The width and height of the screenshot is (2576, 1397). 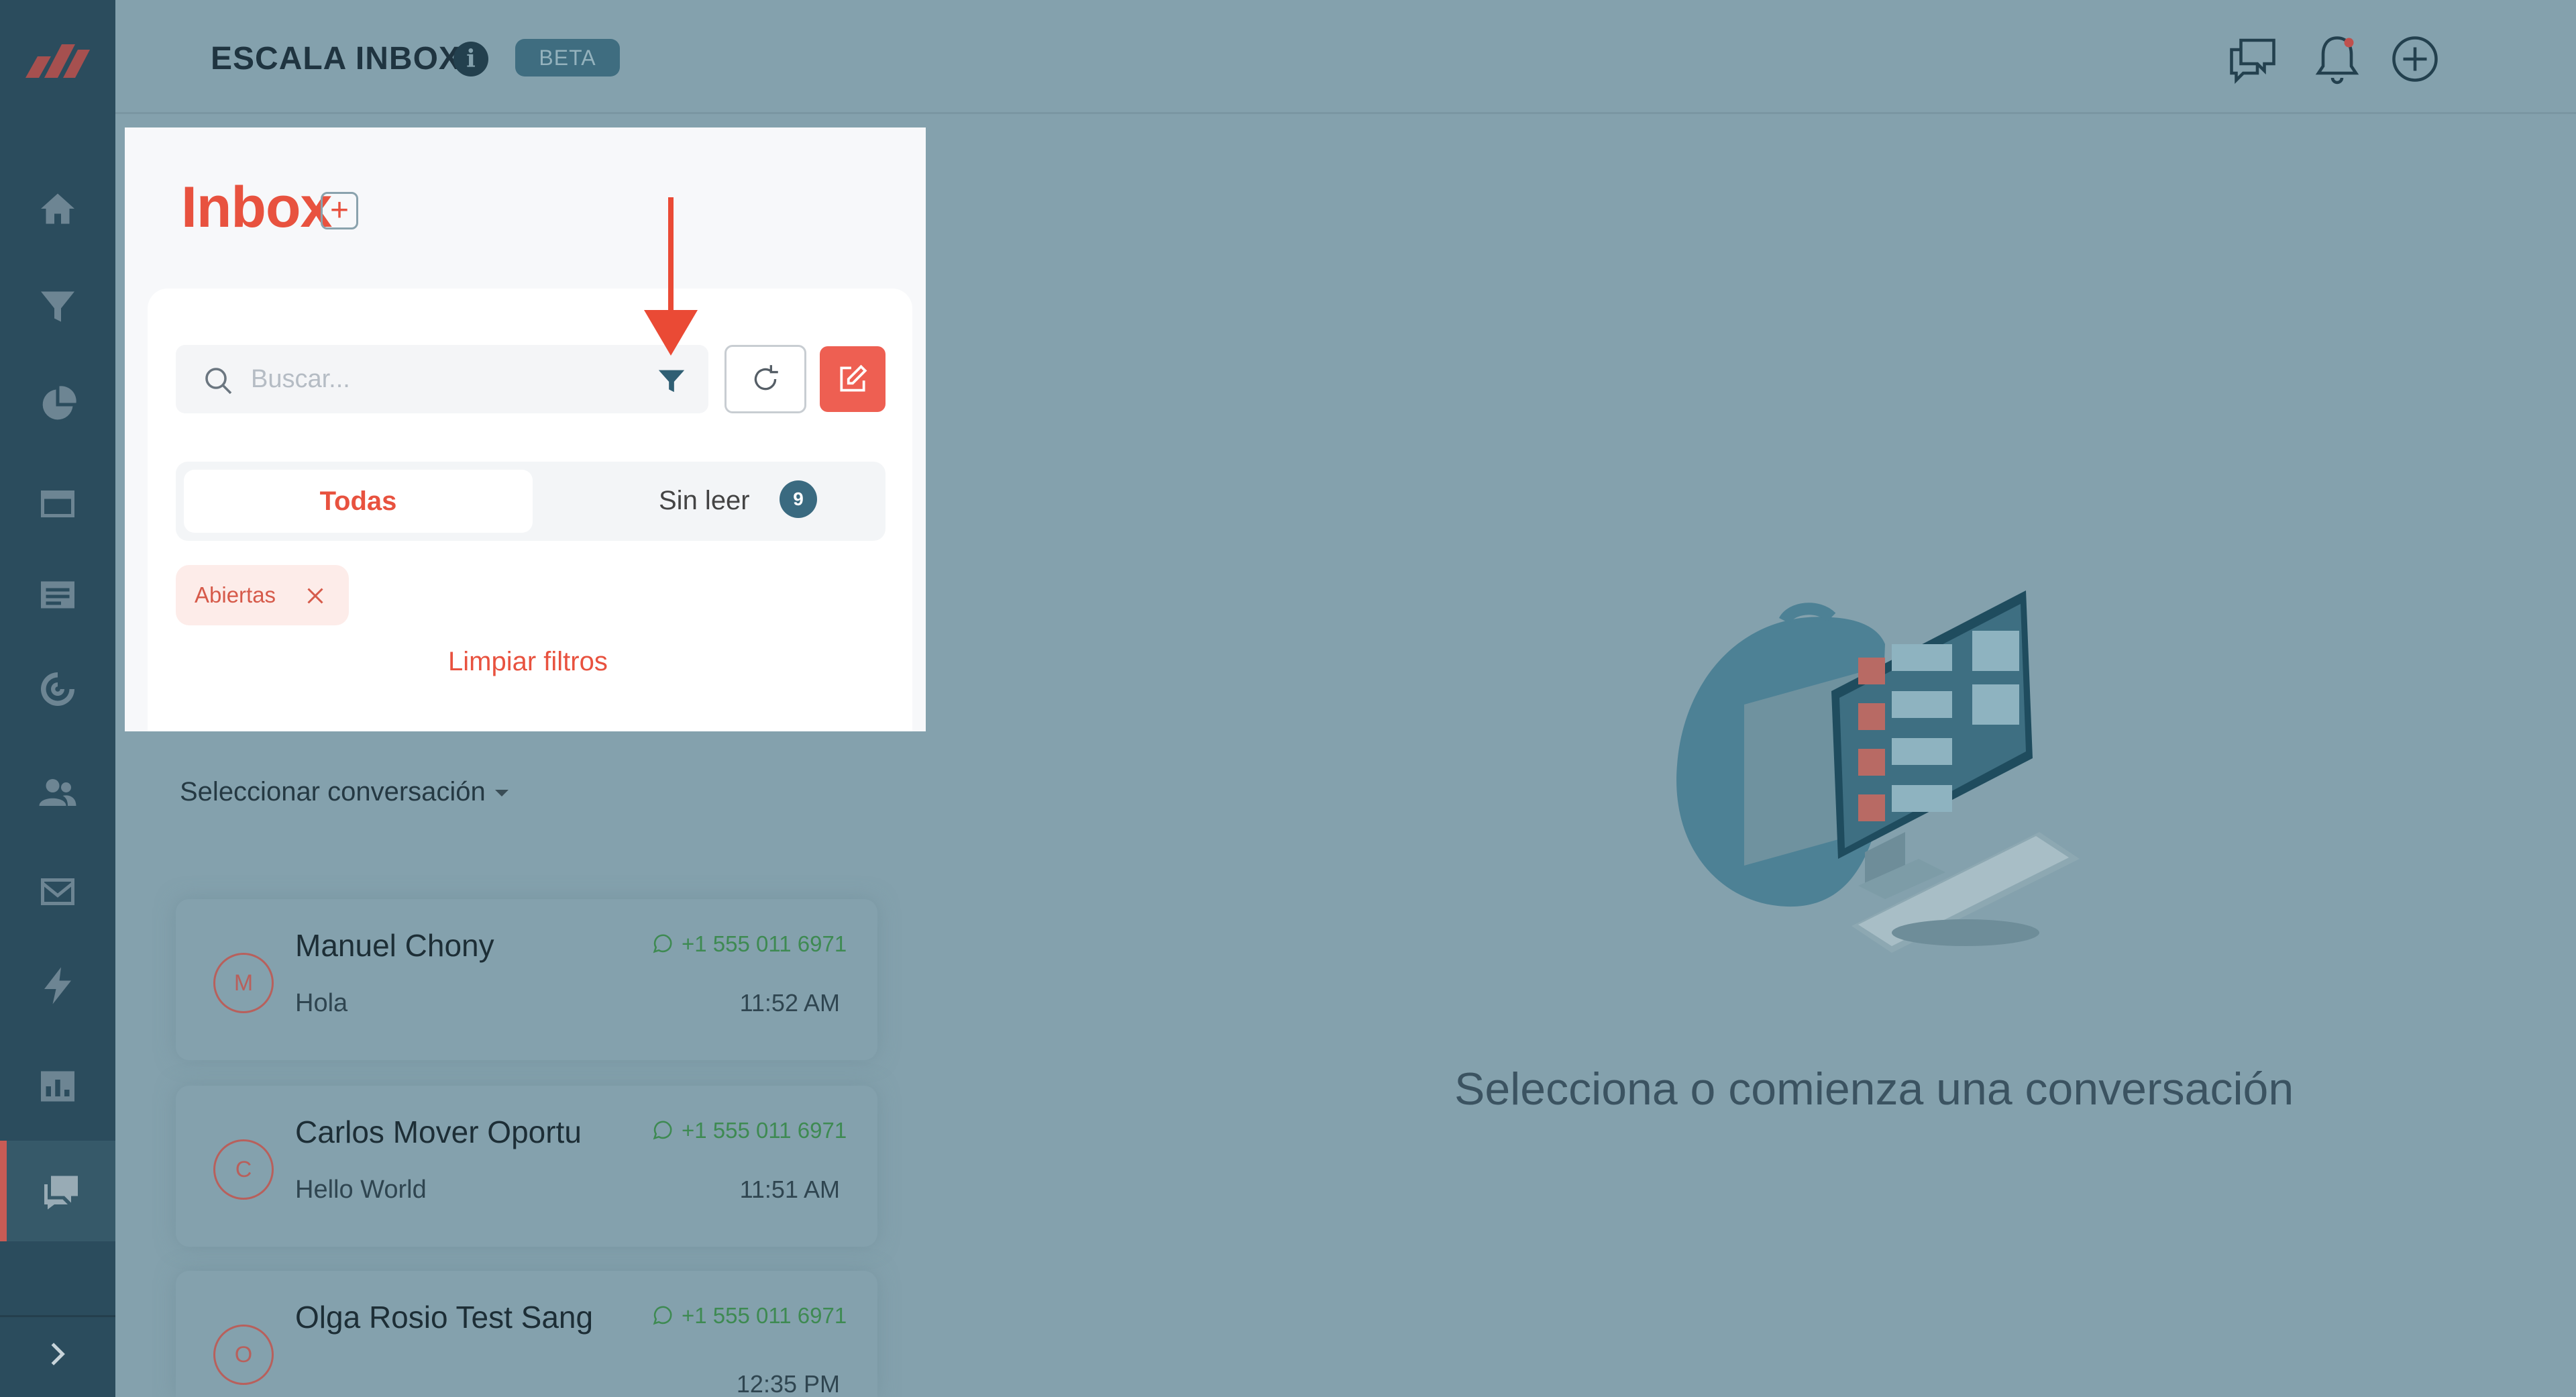 I want to click on avatar: C, so click(x=243, y=1170).